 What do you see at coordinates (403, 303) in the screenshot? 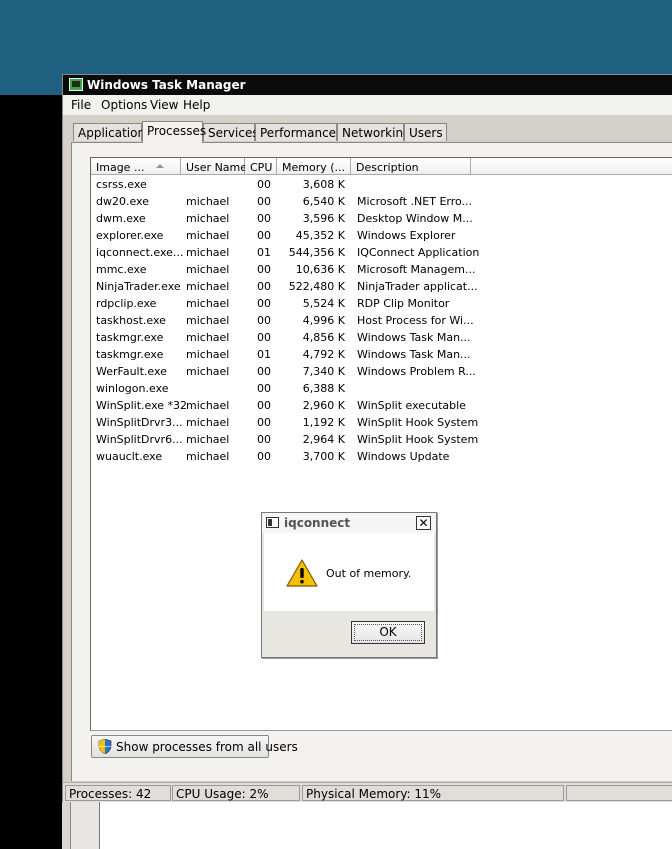
I see `process-description: RDP Clip Monitor` at bounding box center [403, 303].